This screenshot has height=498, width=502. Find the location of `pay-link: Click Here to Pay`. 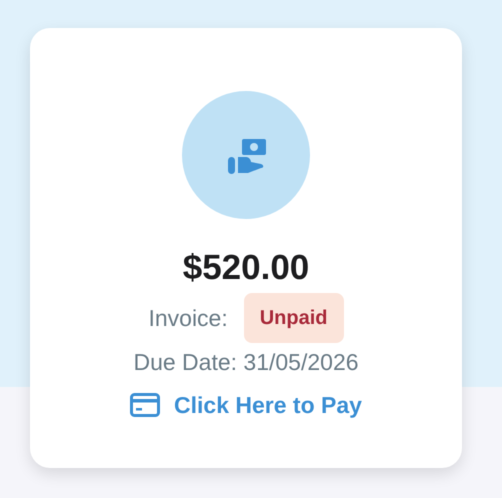

pay-link: Click Here to Pay is located at coordinates (246, 405).